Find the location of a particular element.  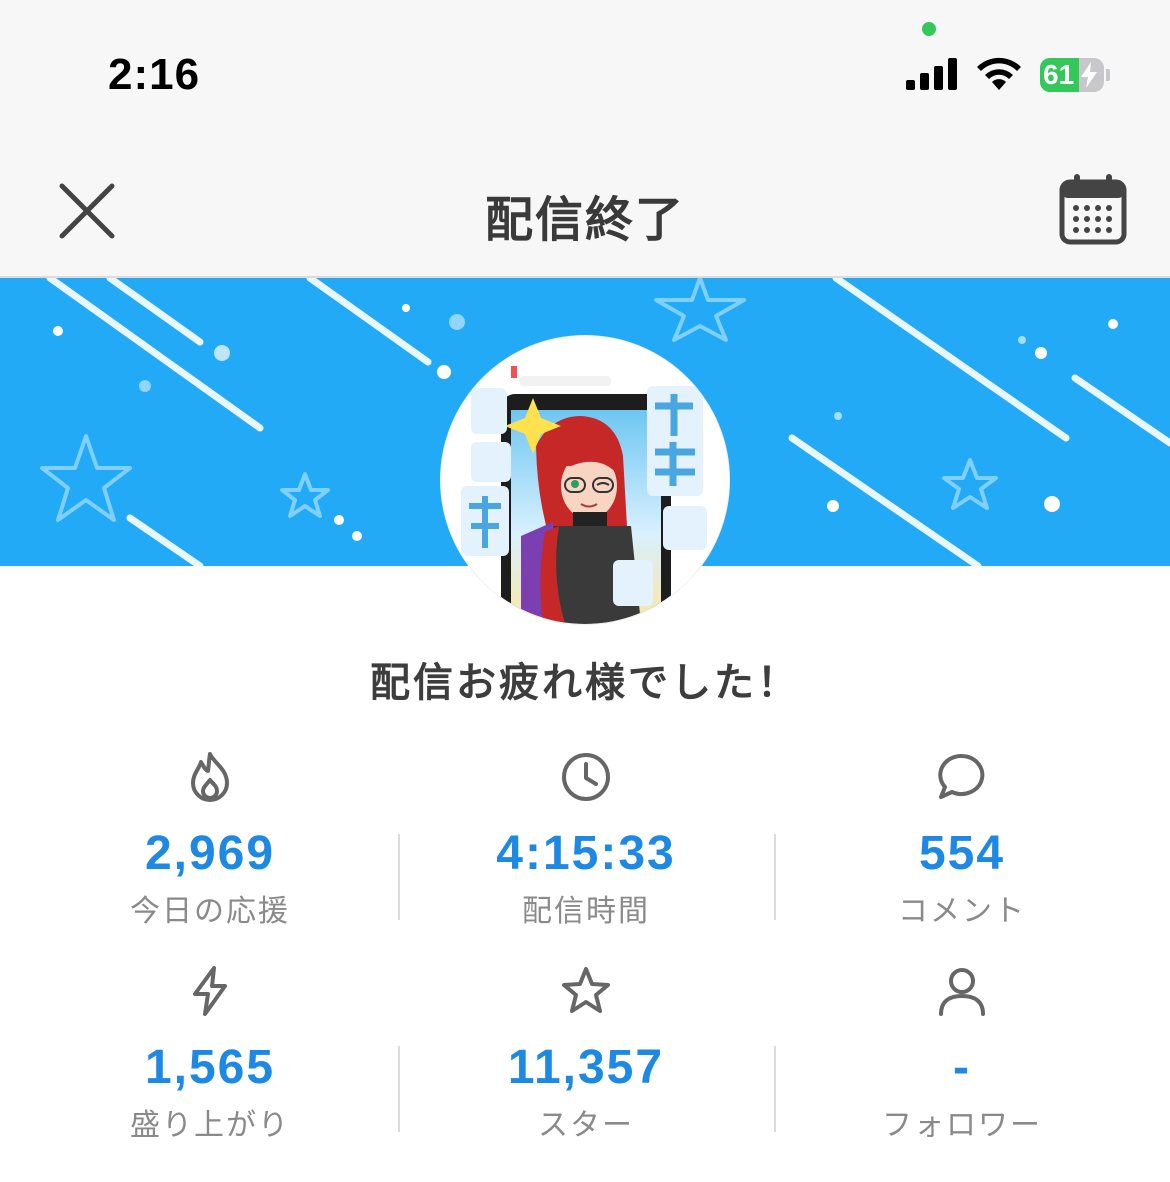

stat-stars: 11,357 スター is located at coordinates (586, 1053).